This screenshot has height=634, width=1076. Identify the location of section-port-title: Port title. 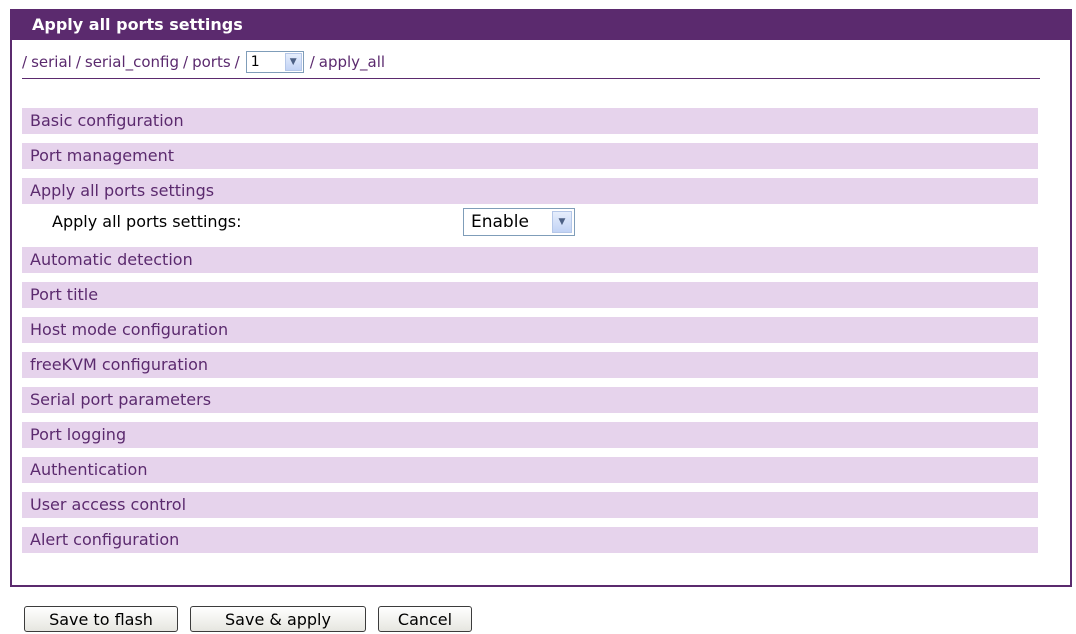
(530, 295).